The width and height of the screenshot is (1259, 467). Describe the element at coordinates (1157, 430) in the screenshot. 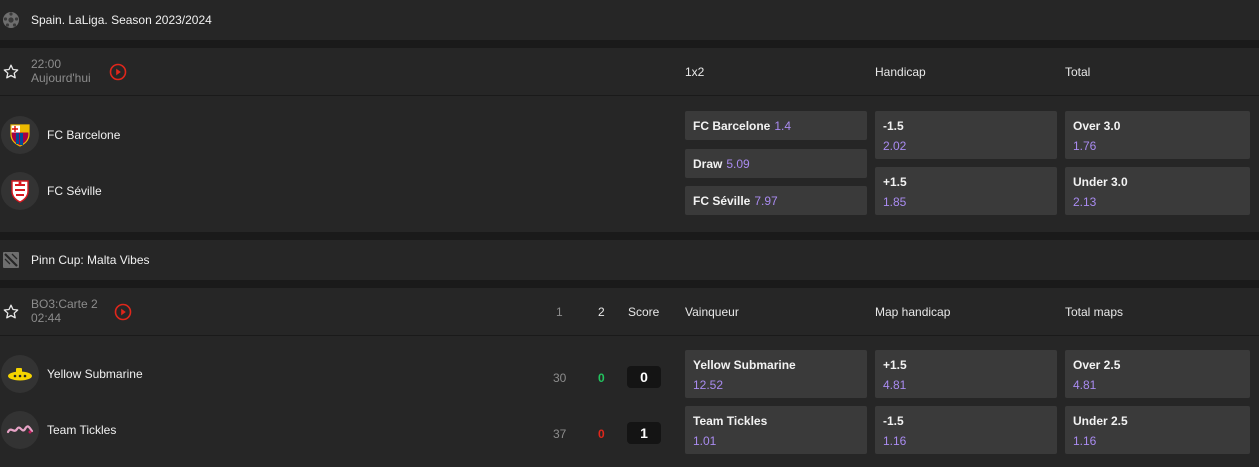

I see `odds-button-total-maps-under: Under 2.5 1.16` at that location.